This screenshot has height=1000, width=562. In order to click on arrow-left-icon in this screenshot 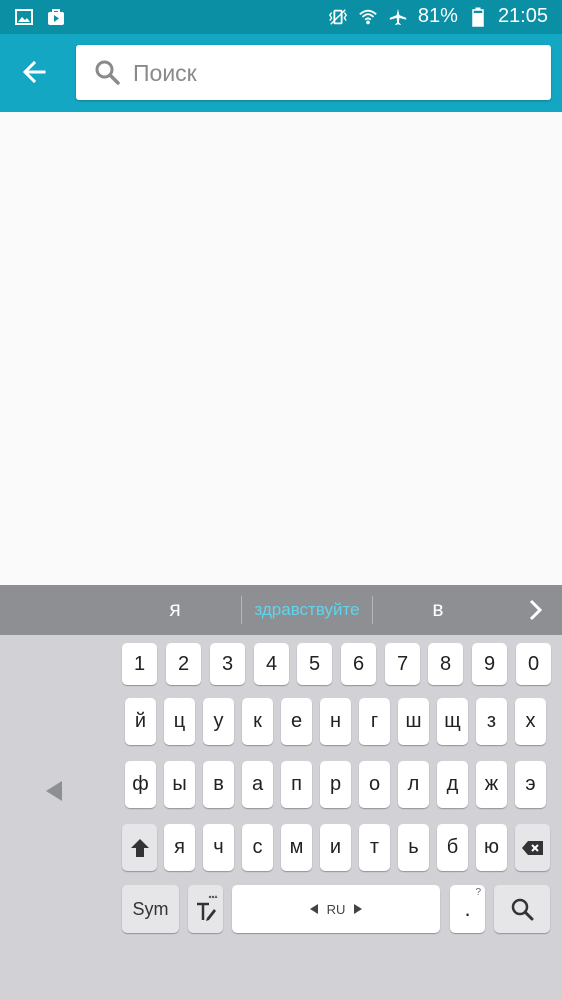, I will do `click(34, 72)`.